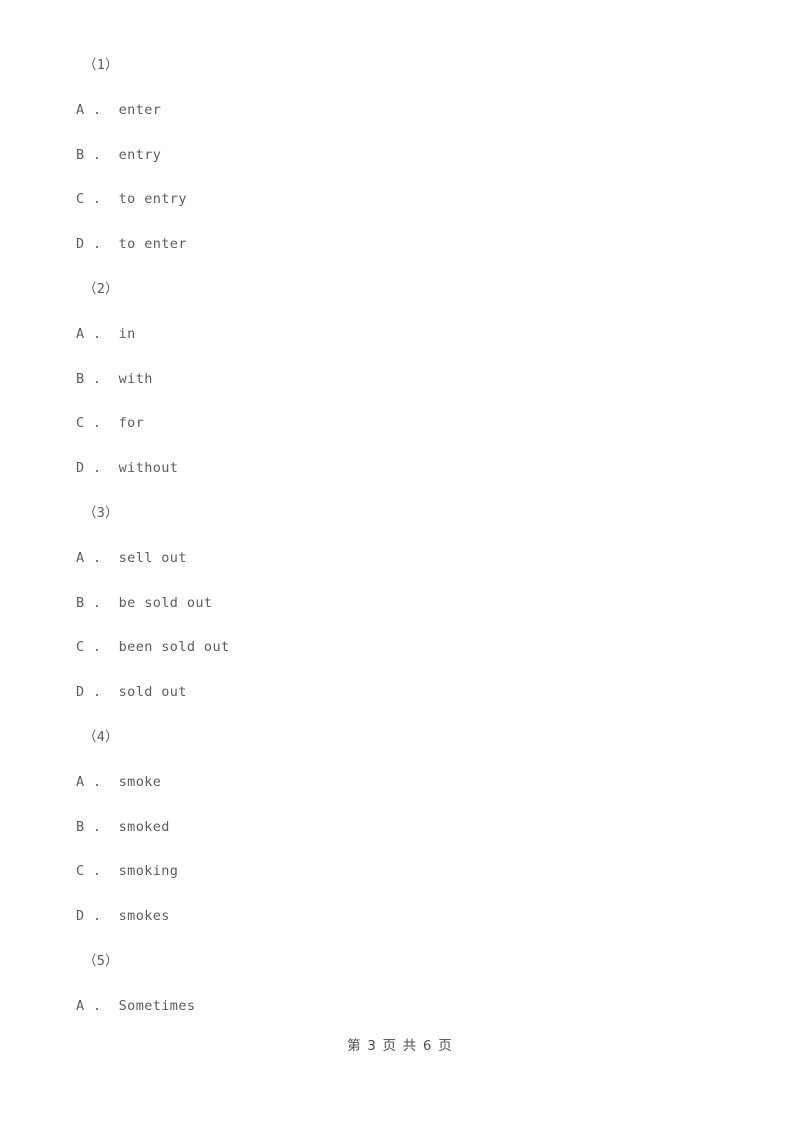  Describe the element at coordinates (123, 827) in the screenshot. I see `answer-option: B . smoked` at that location.